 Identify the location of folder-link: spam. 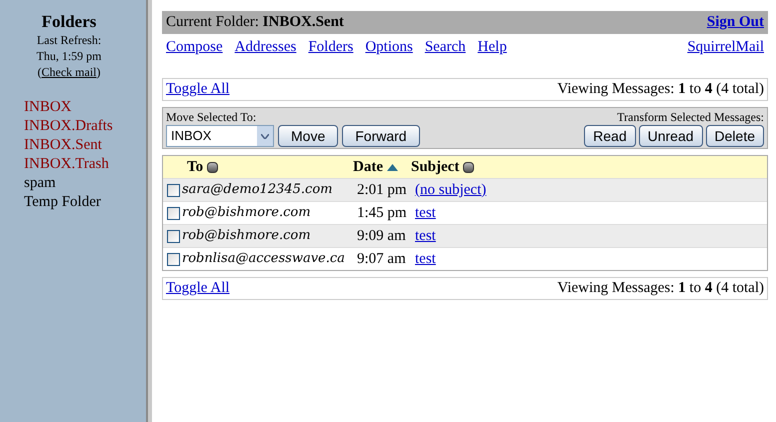
(68, 183).